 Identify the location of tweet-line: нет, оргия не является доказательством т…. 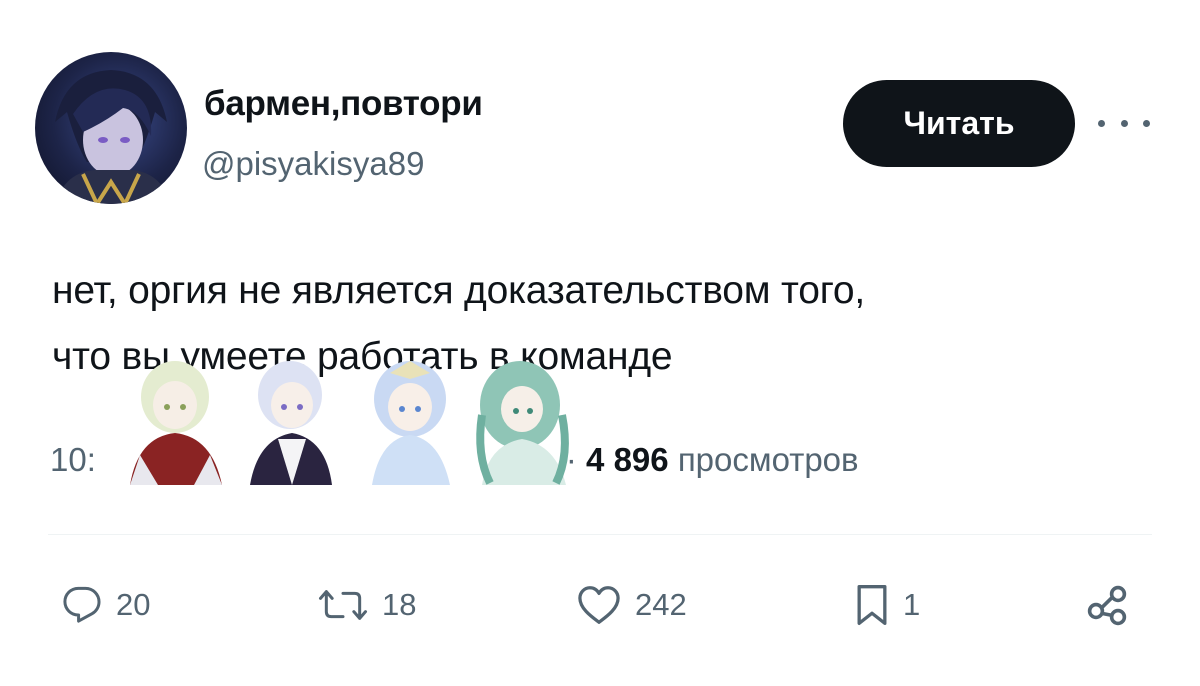
(459, 290).